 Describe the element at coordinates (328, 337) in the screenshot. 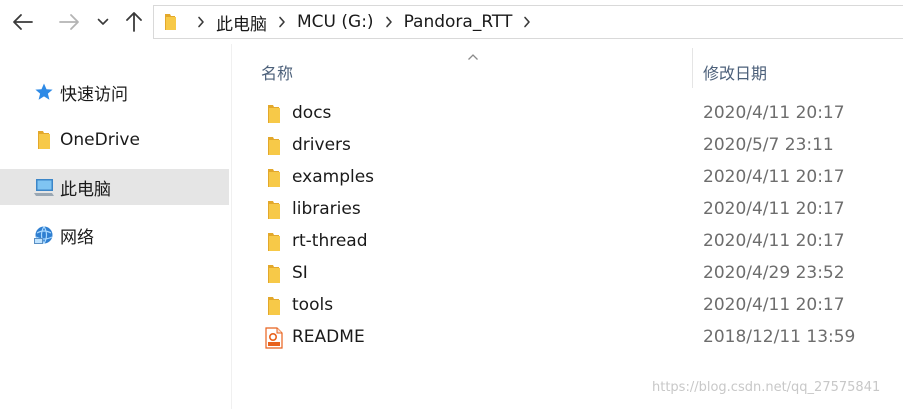

I see `file-name: README` at that location.